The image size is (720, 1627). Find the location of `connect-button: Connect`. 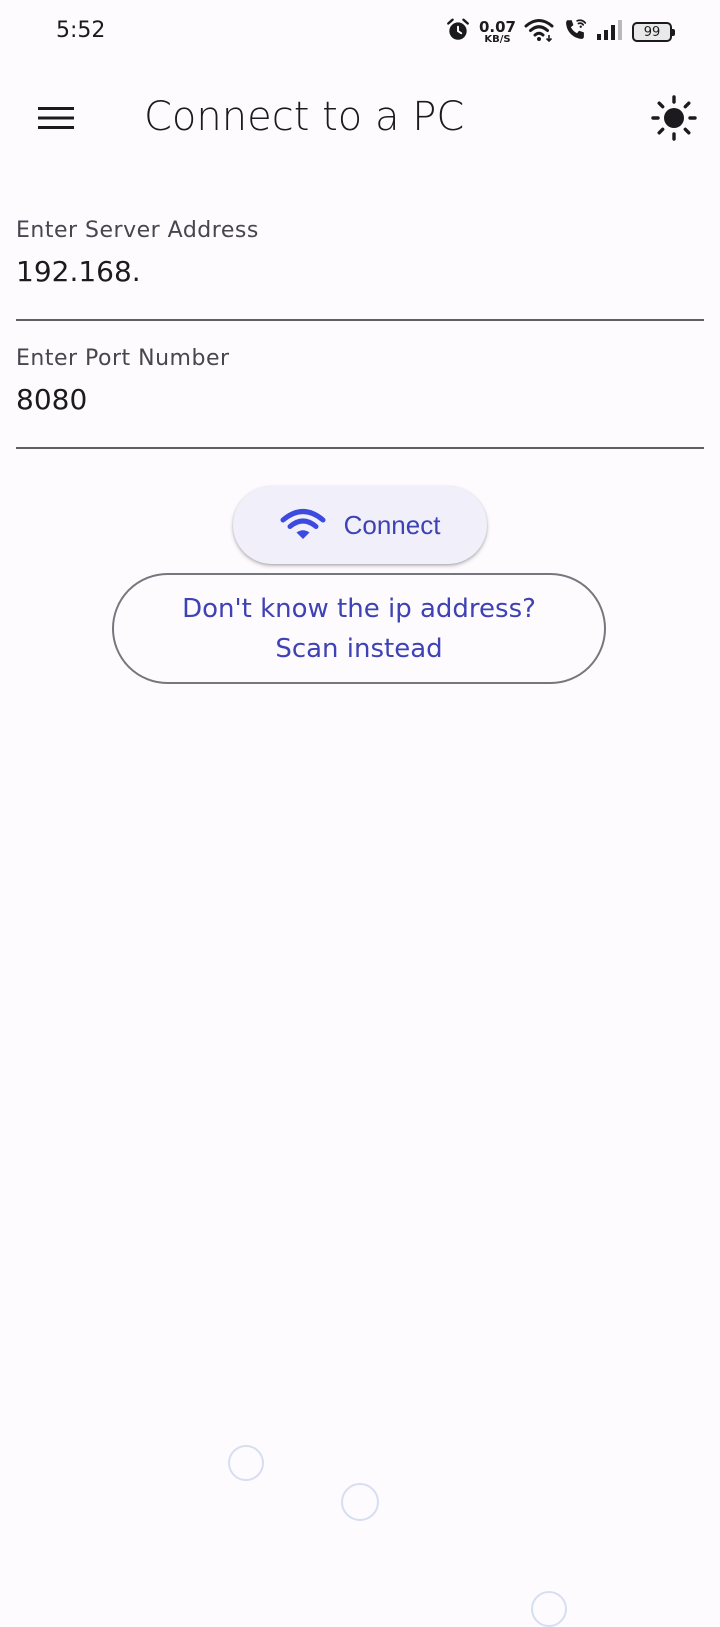

connect-button: Connect is located at coordinates (360, 525).